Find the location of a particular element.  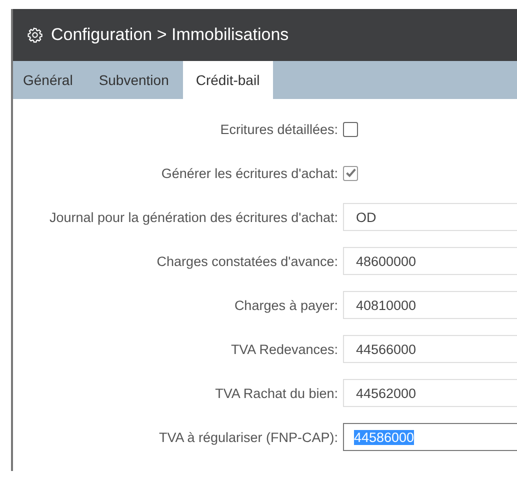

field-label: TVA Redevances: is located at coordinates (284, 349).